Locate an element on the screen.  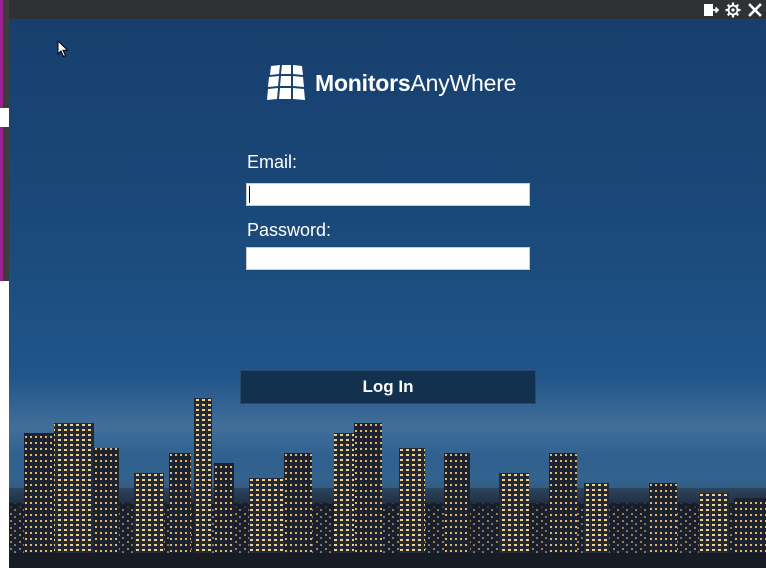
password-field is located at coordinates (388, 258).